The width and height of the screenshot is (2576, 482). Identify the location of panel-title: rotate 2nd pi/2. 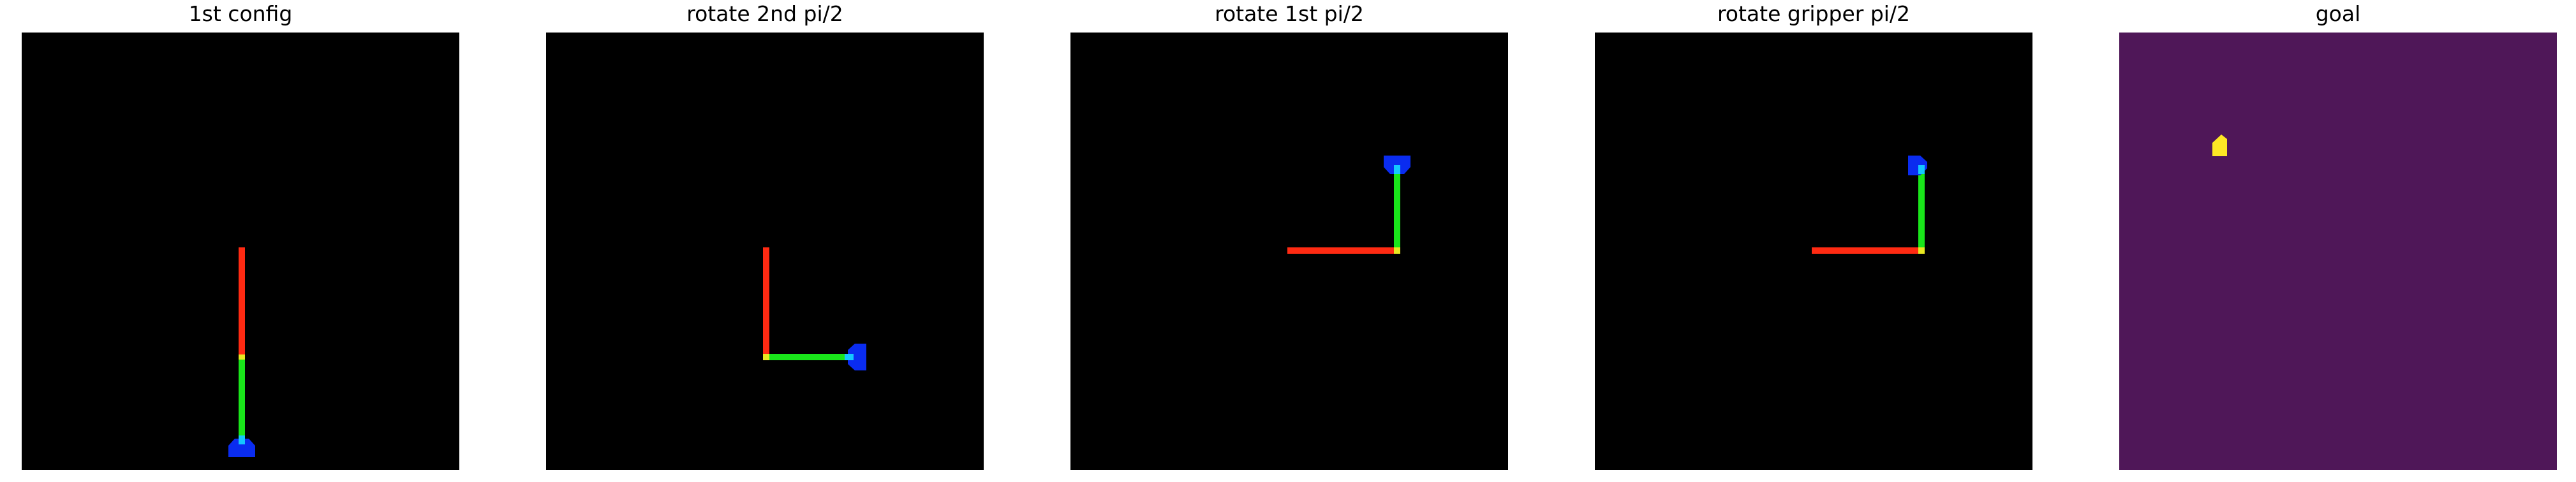
(764, 13).